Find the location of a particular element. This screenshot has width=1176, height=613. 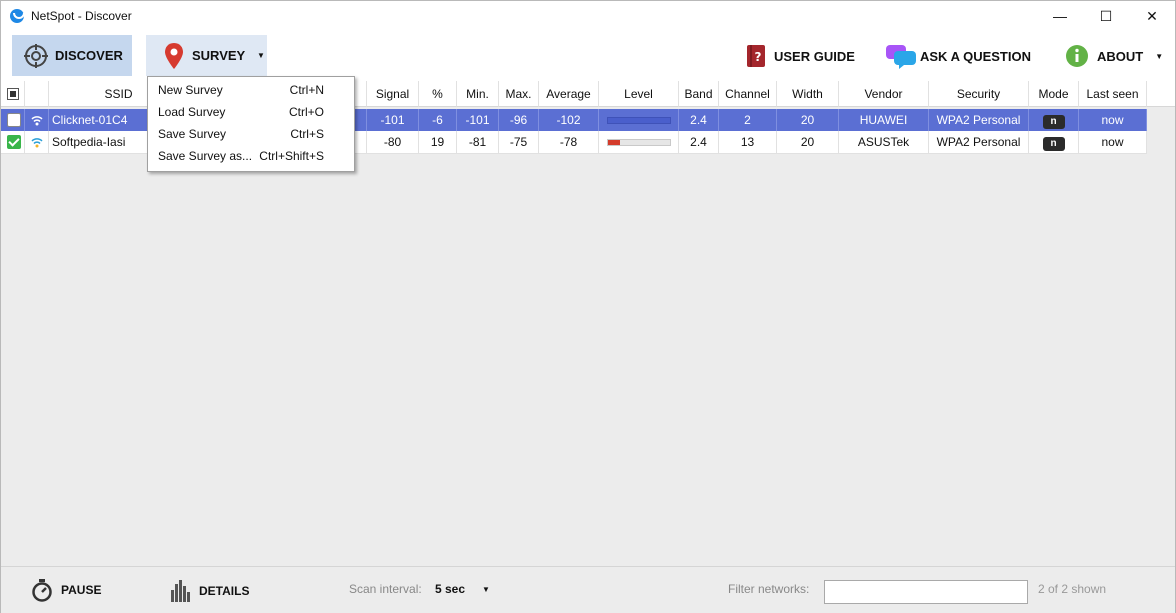

column-header-signal: Signal is located at coordinates (393, 94).